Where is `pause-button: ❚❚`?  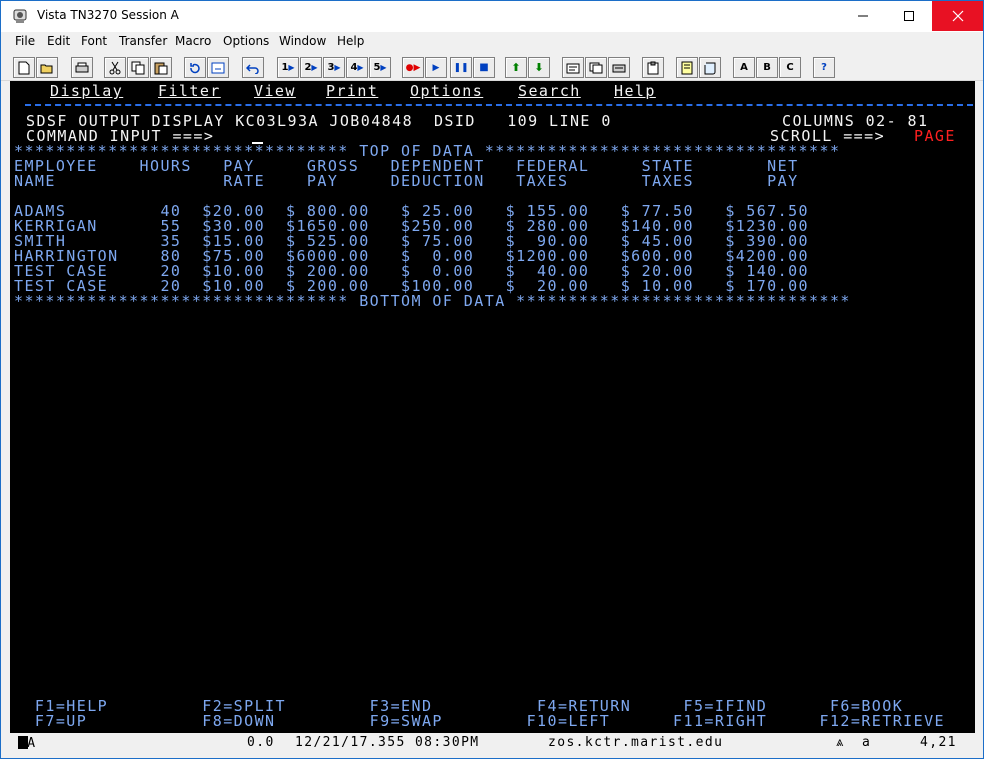
pause-button: ❚❚ is located at coordinates (461, 67).